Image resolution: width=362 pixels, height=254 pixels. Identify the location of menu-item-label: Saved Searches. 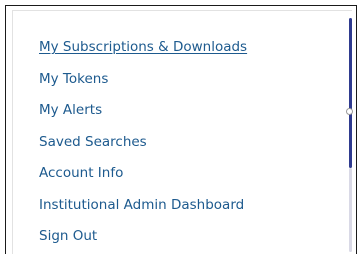
(93, 141).